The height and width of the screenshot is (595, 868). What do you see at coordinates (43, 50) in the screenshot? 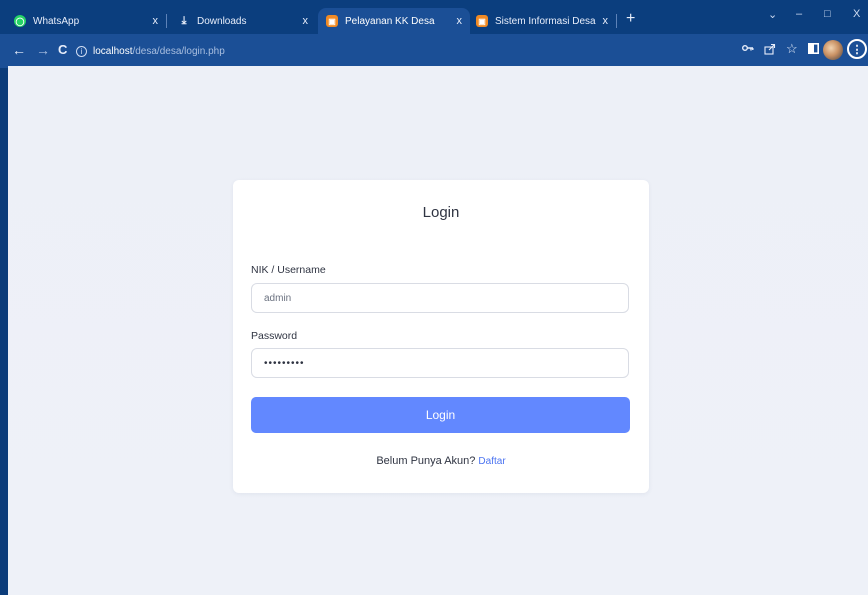
I see `forward-button: →` at bounding box center [43, 50].